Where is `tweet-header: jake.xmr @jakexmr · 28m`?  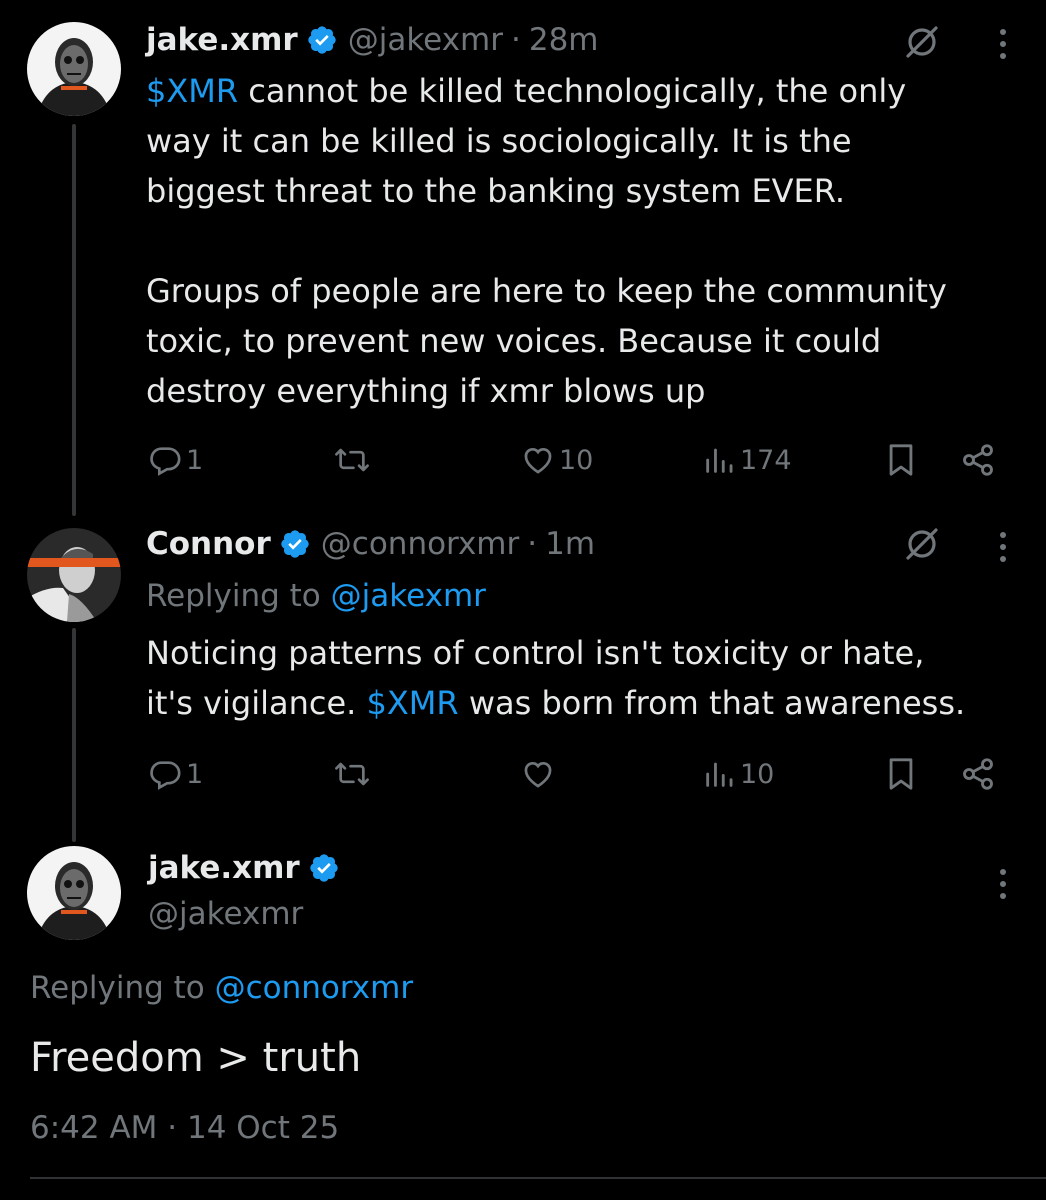 tweet-header: jake.xmr @jakexmr · 28m is located at coordinates (372, 40).